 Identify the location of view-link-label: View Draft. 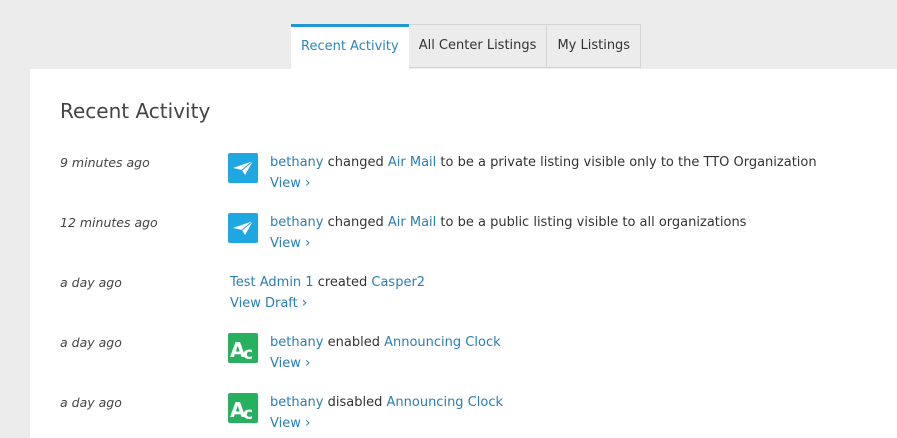
(264, 303).